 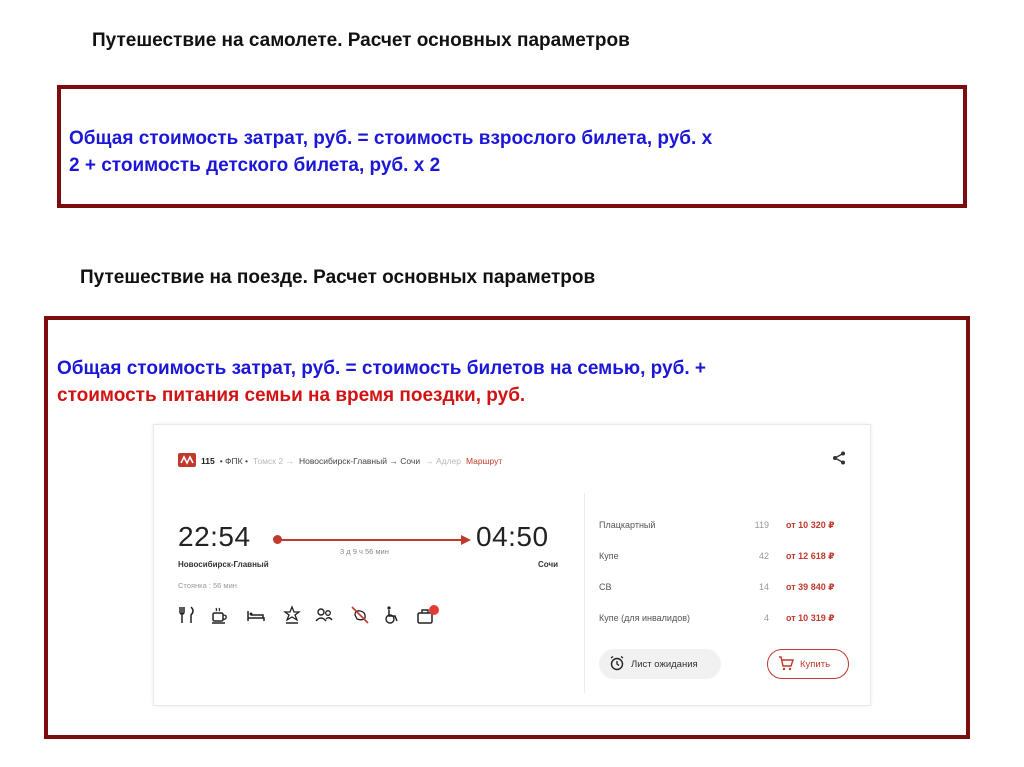 What do you see at coordinates (664, 664) in the screenshot?
I see `waitlist-label: Лист ожидания` at bounding box center [664, 664].